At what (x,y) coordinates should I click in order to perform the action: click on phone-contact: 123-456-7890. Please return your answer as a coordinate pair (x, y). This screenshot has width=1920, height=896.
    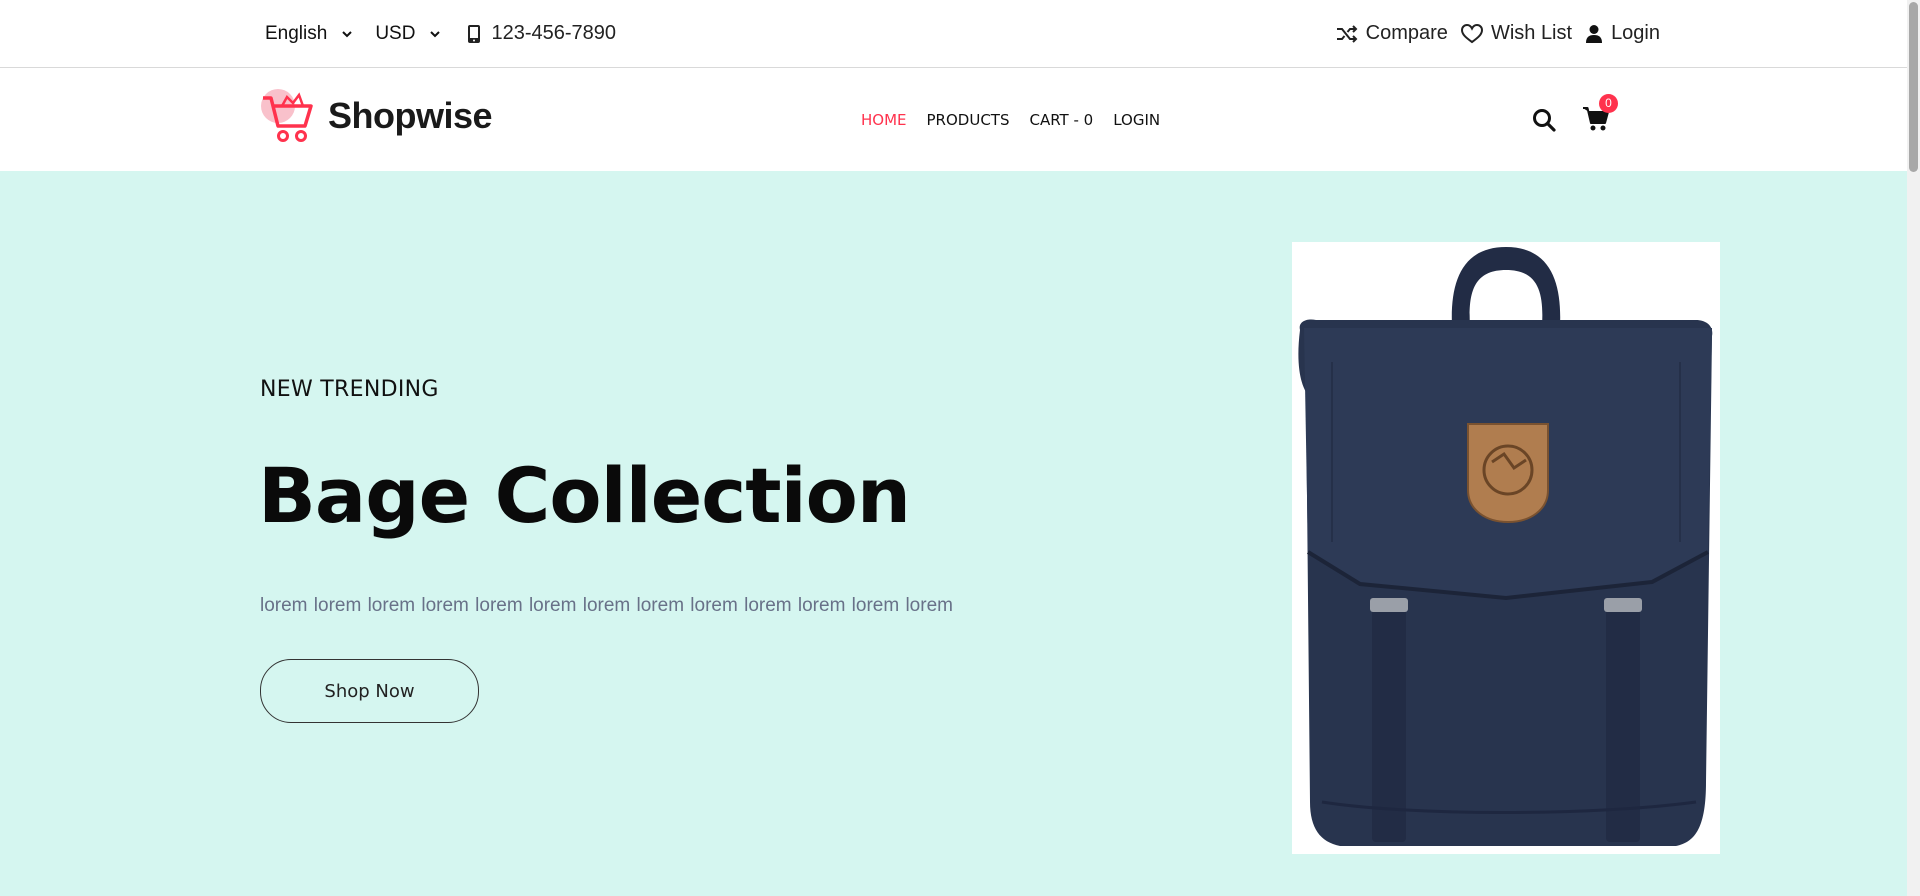
    Looking at the image, I should click on (541, 33).